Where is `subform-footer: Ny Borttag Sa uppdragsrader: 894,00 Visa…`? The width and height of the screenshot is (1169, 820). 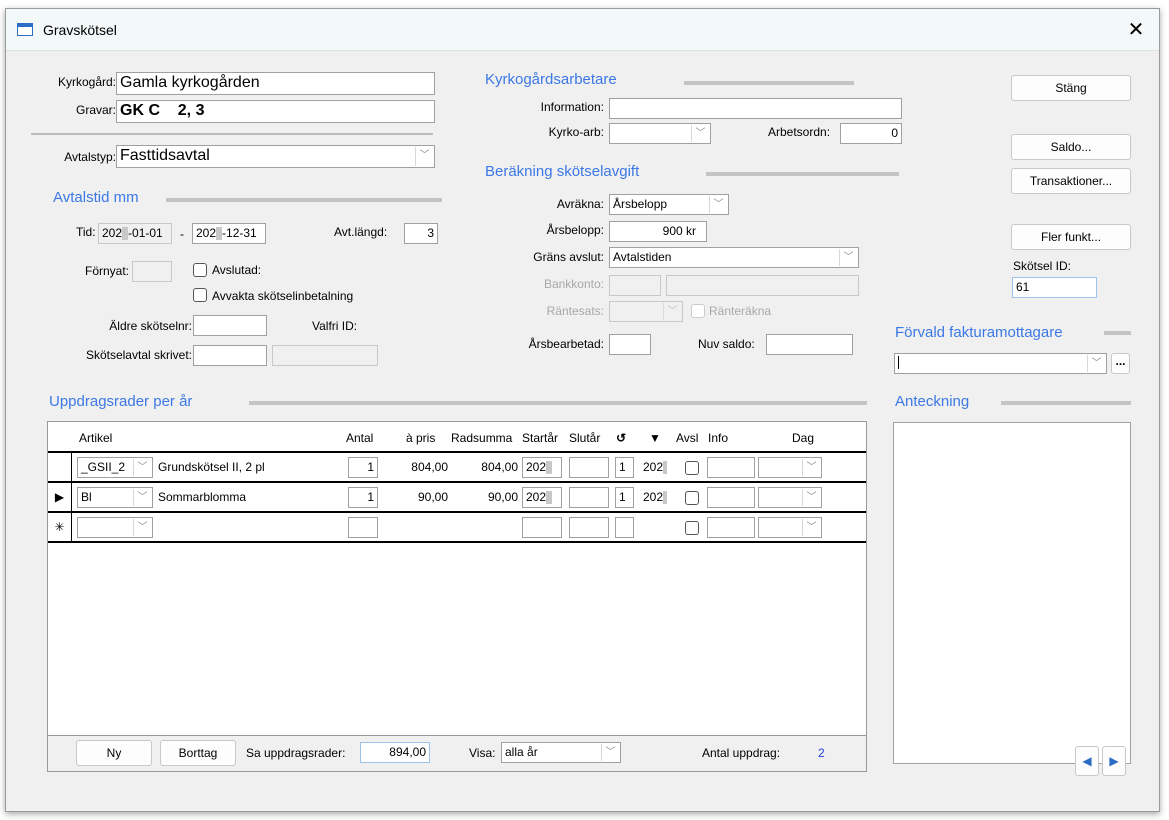
subform-footer: Ny Borttag Sa uppdragsrader: 894,00 Visa… is located at coordinates (457, 753).